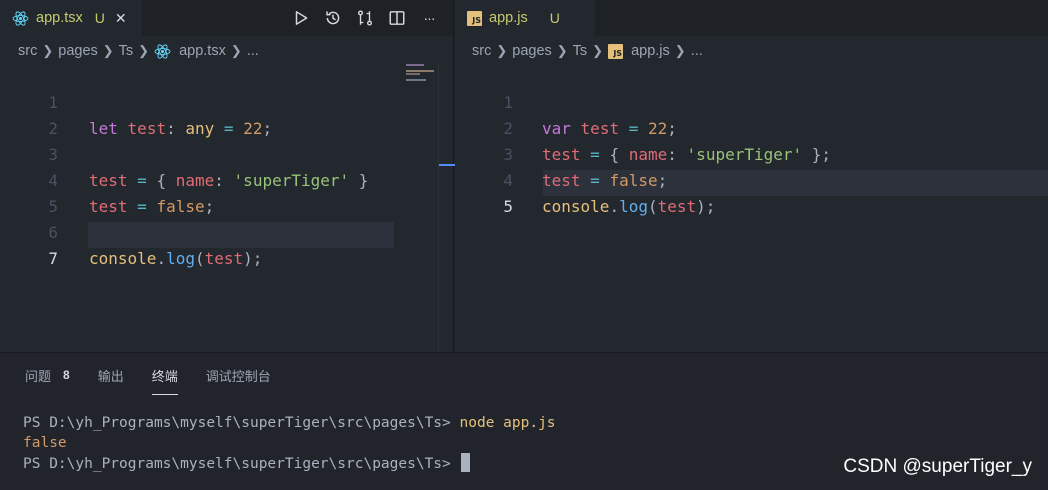  What do you see at coordinates (66, 375) in the screenshot?
I see `problem-count-badge: 8` at bounding box center [66, 375].